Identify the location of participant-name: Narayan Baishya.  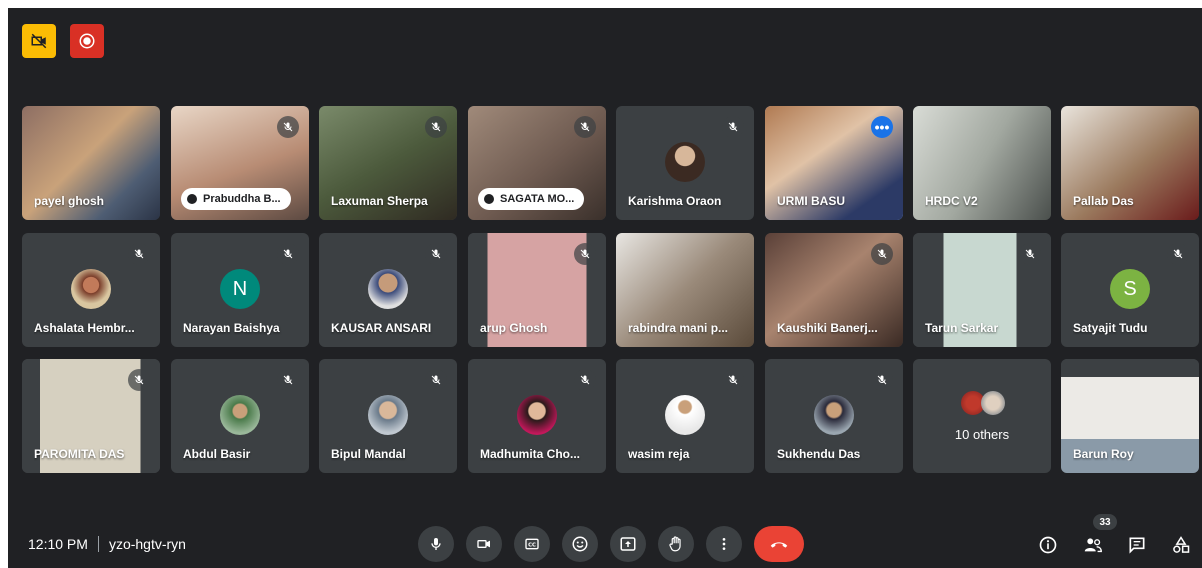
(231, 328).